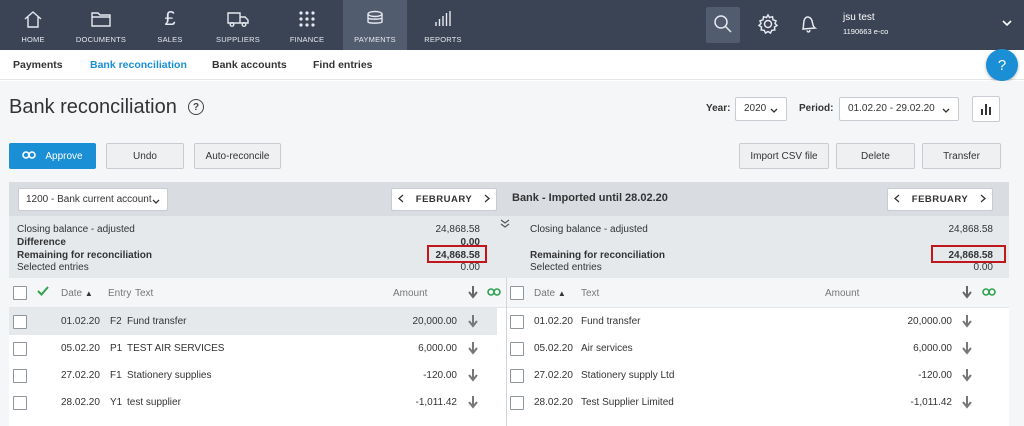  What do you see at coordinates (145, 156) in the screenshot?
I see `undo-button: Undo` at bounding box center [145, 156].